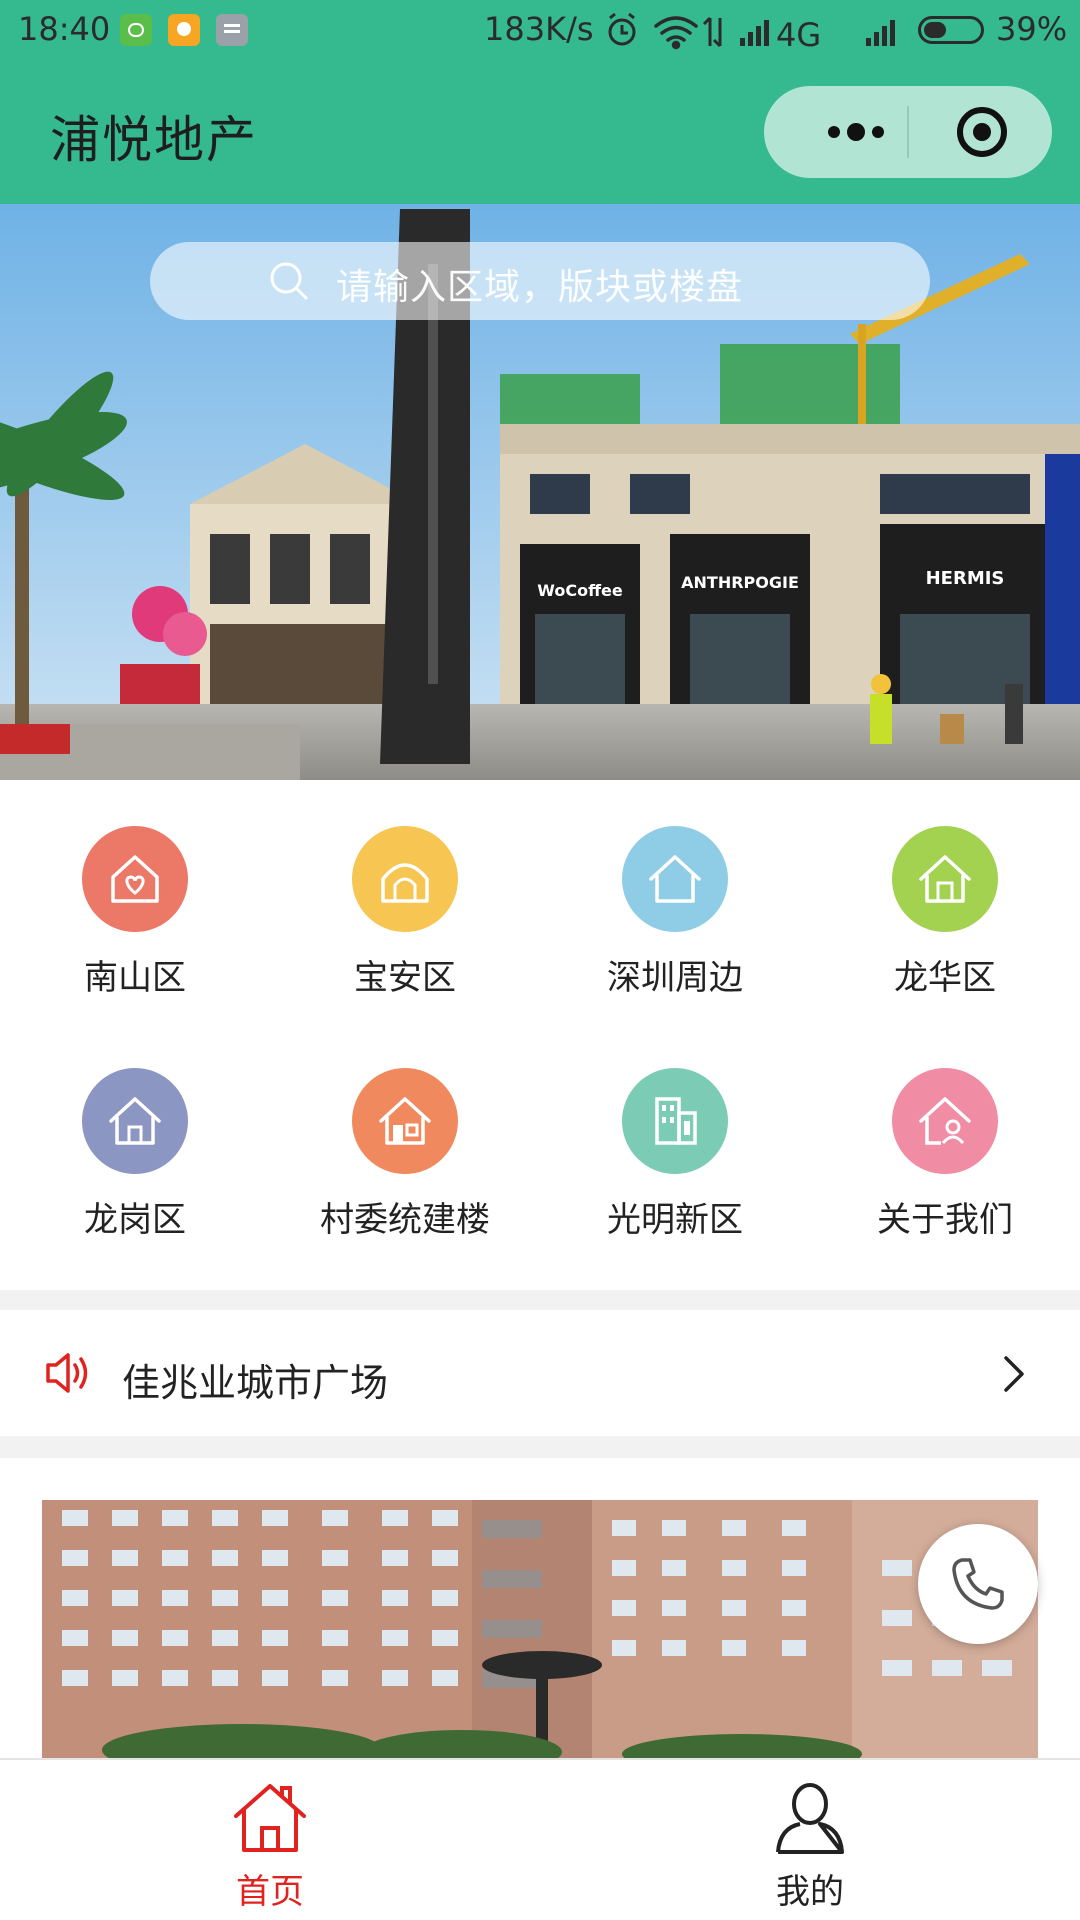  I want to click on capsule-divider, so click(908, 132).